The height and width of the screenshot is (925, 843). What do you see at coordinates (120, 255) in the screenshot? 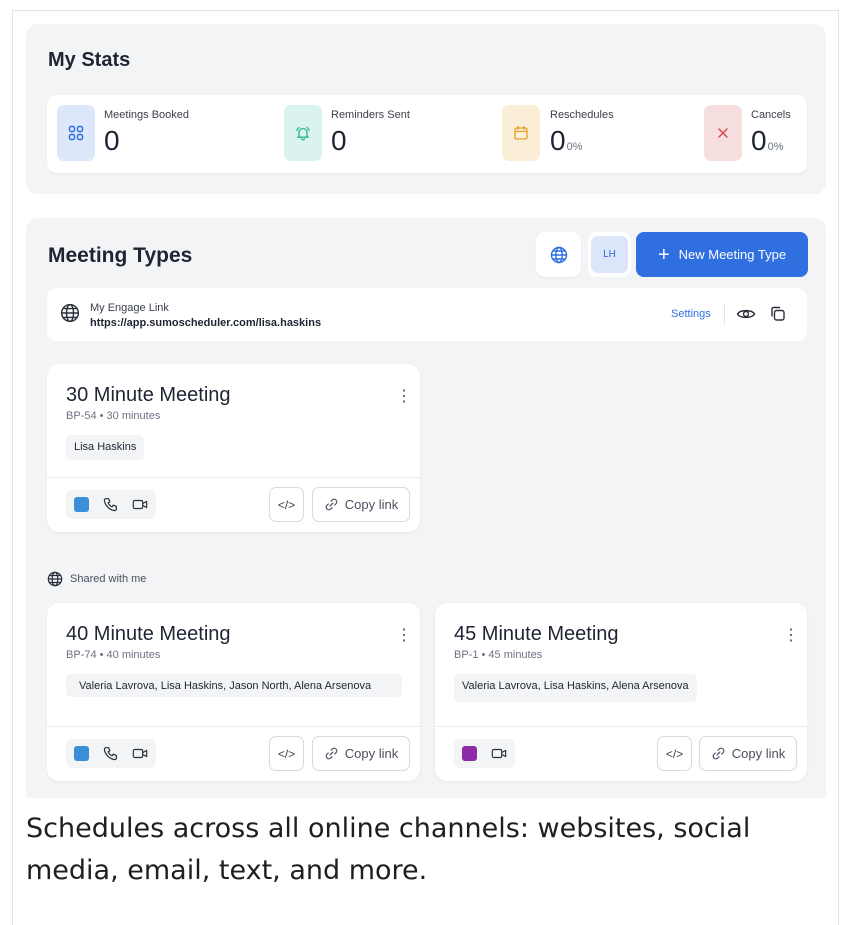
I see `meeting-types-title: Meeting Types` at bounding box center [120, 255].